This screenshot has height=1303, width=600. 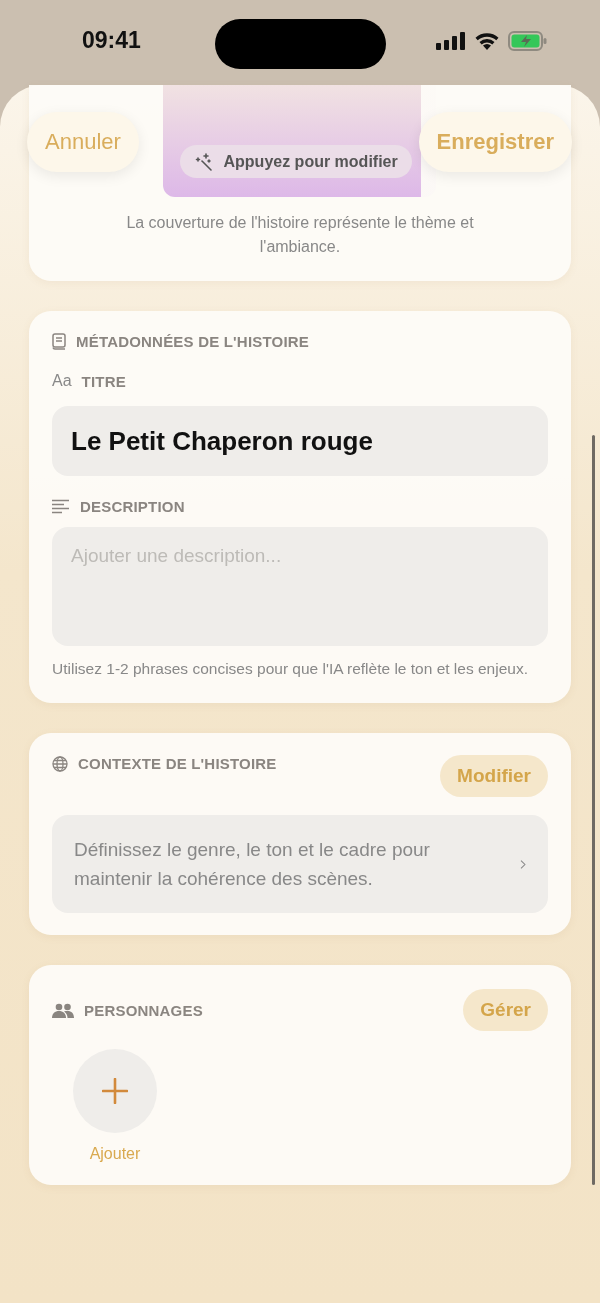 What do you see at coordinates (295, 161) in the screenshot?
I see `edit-cover-button: Appuyez pour modifier` at bounding box center [295, 161].